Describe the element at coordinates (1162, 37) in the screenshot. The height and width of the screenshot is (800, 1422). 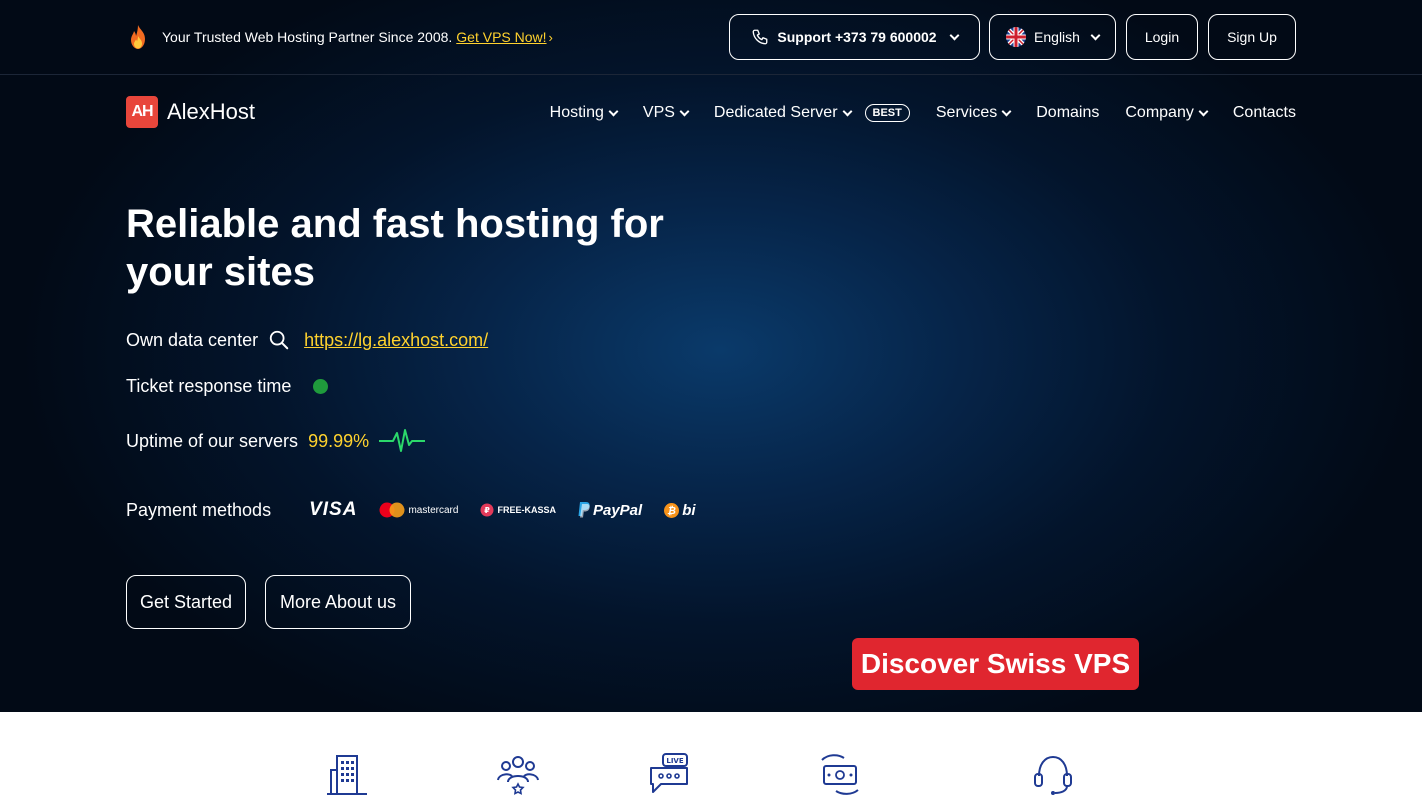
I see `login-button: Login` at that location.